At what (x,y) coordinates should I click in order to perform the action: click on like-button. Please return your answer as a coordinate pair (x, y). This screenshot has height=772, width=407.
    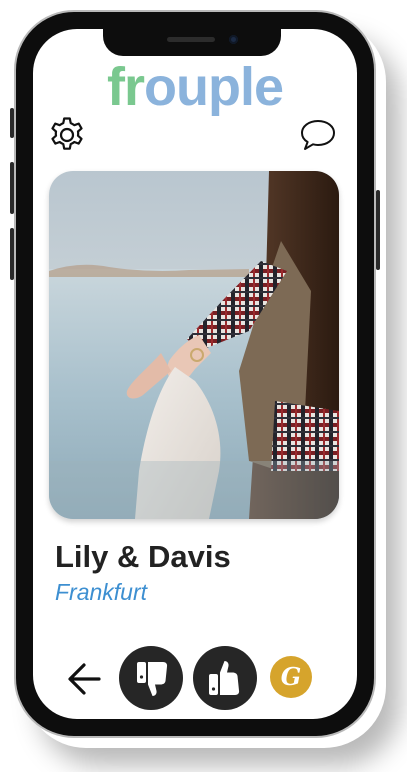
    Looking at the image, I should click on (225, 678).